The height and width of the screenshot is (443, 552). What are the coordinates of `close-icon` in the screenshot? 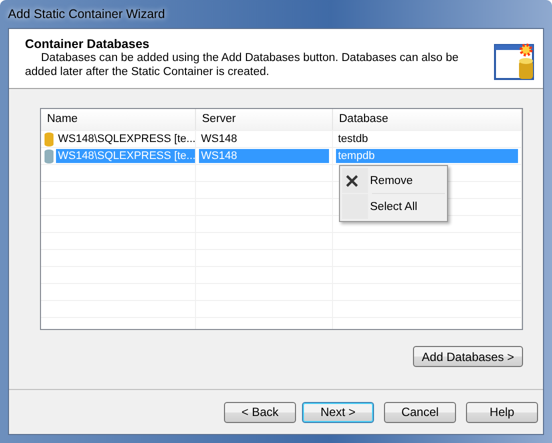 It's located at (352, 180).